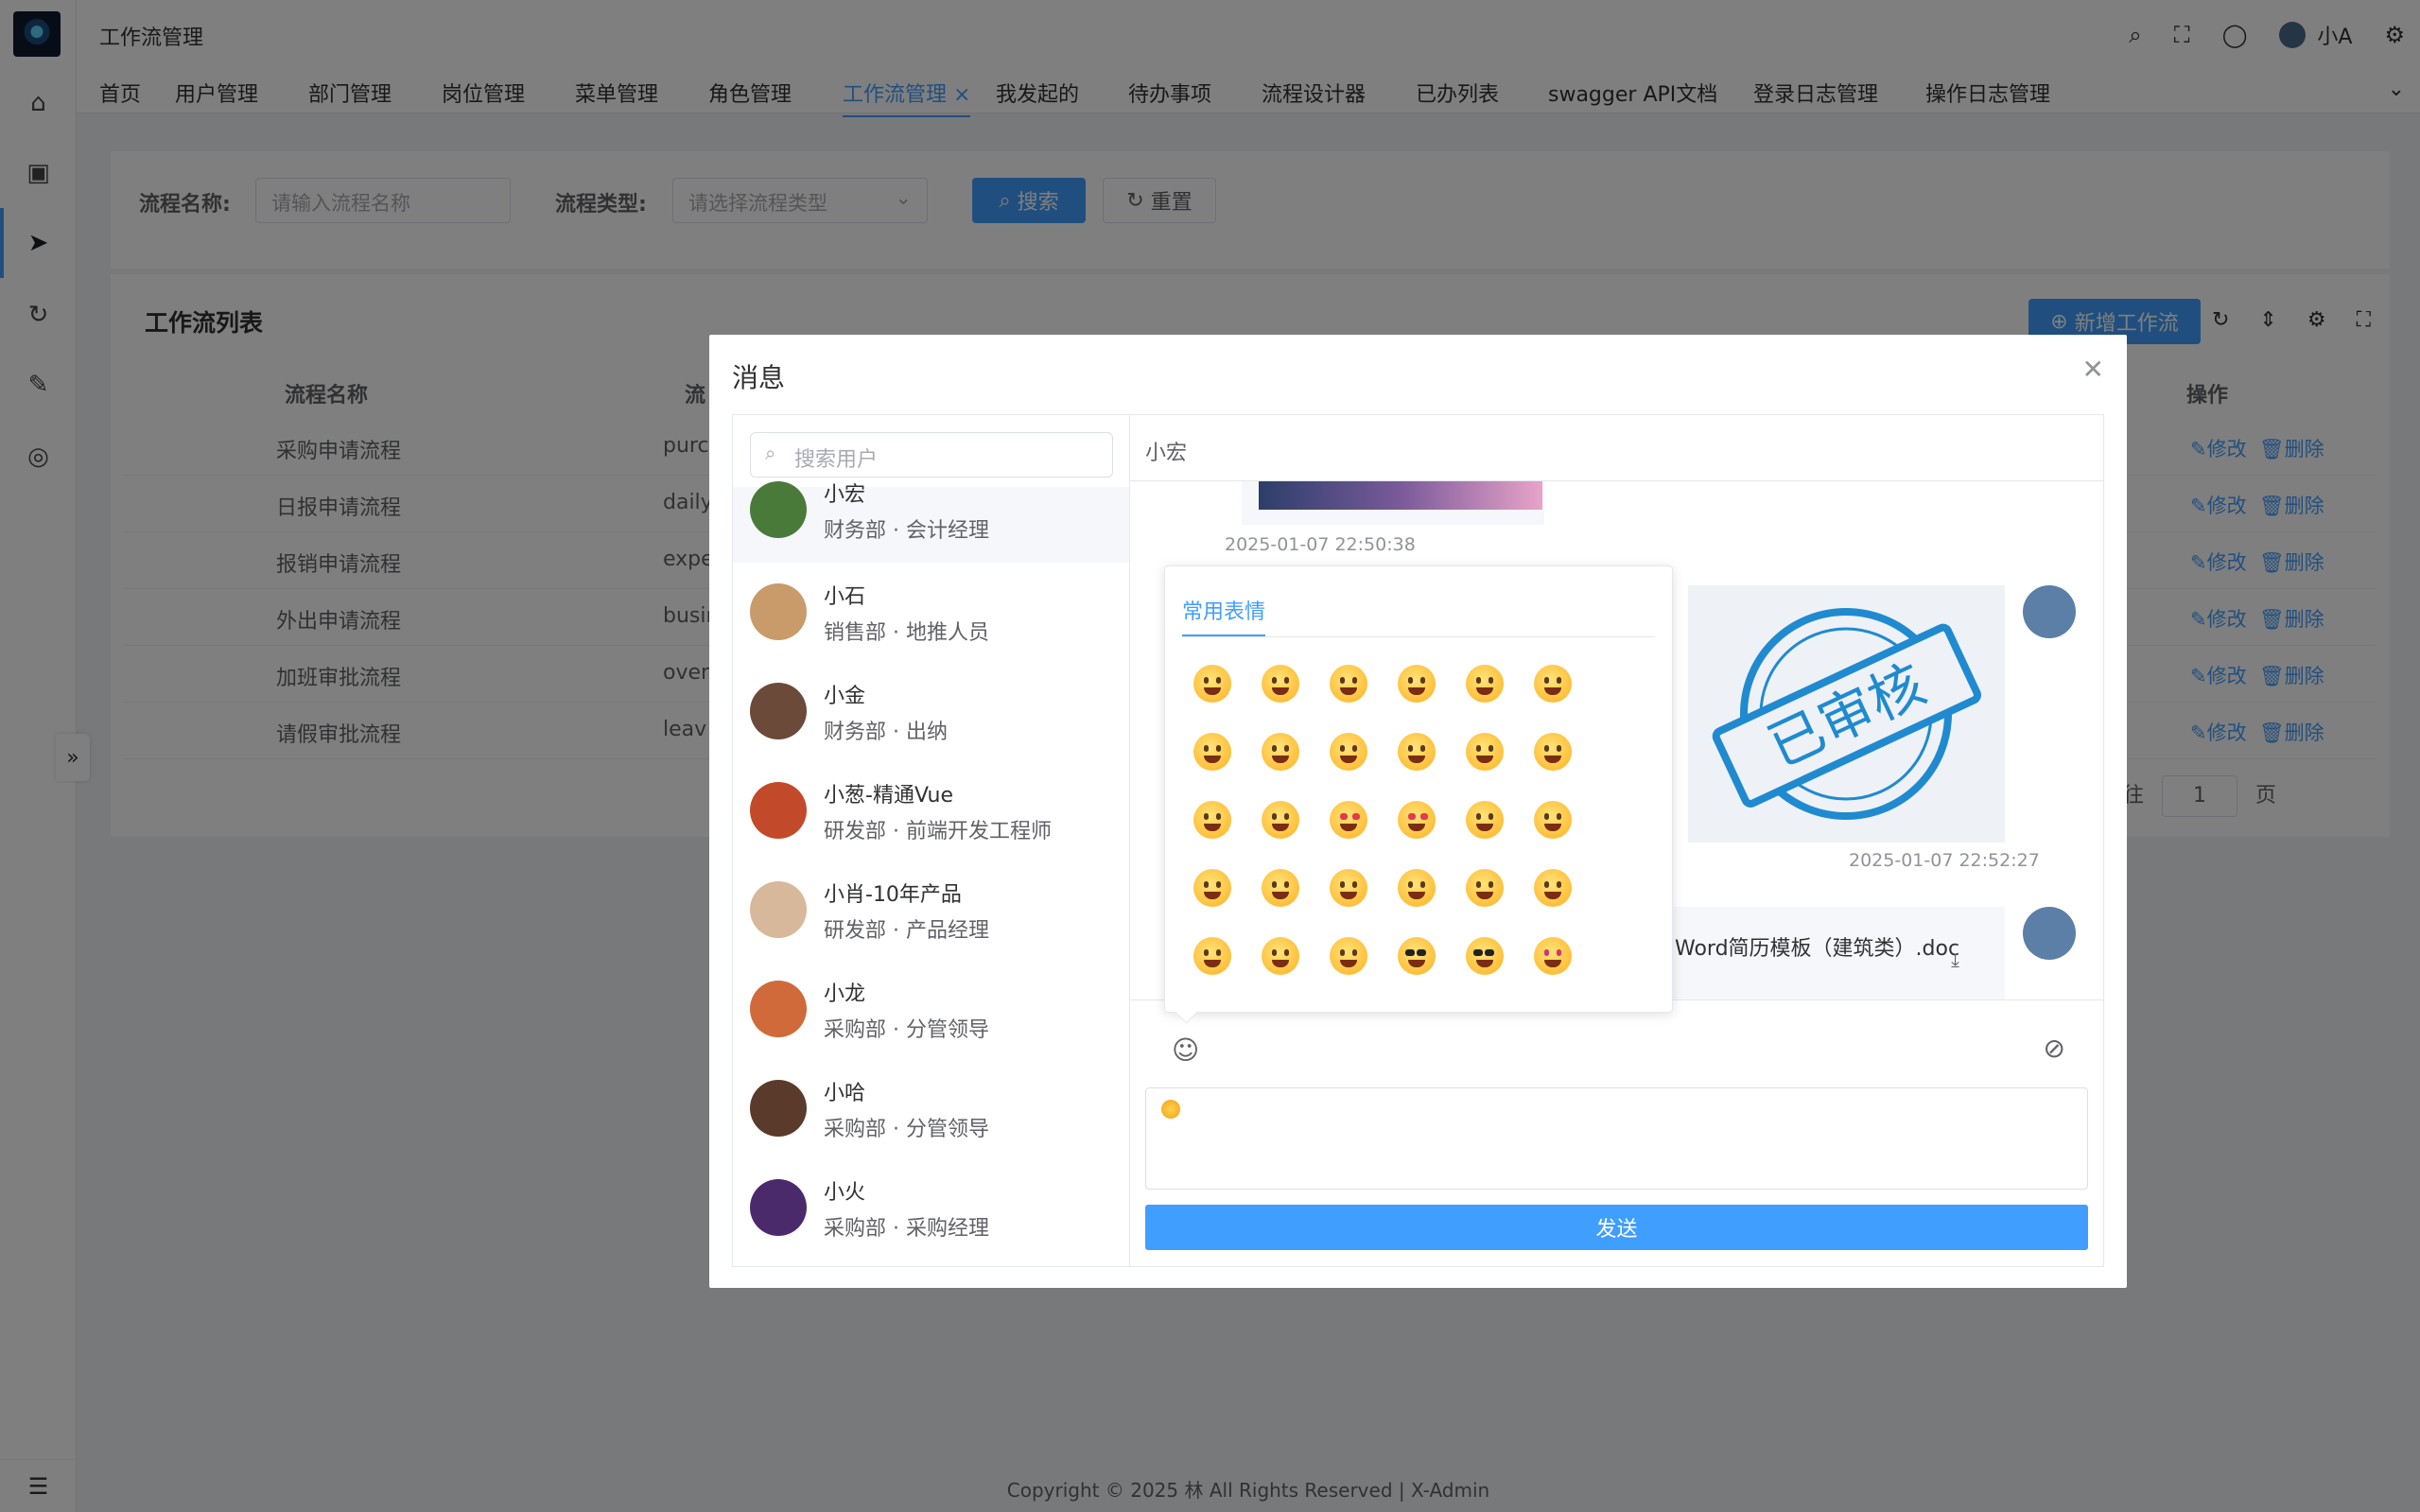 This screenshot has height=1512, width=2420. What do you see at coordinates (1348, 820) in the screenshot?
I see `heart-eyes-icon` at bounding box center [1348, 820].